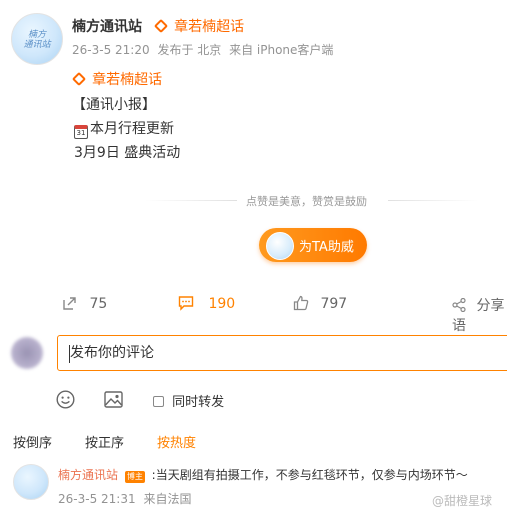 This screenshot has height=515, width=507. Describe the element at coordinates (209, 27) in the screenshot. I see `topic-label-header: 章若楠超话` at that location.